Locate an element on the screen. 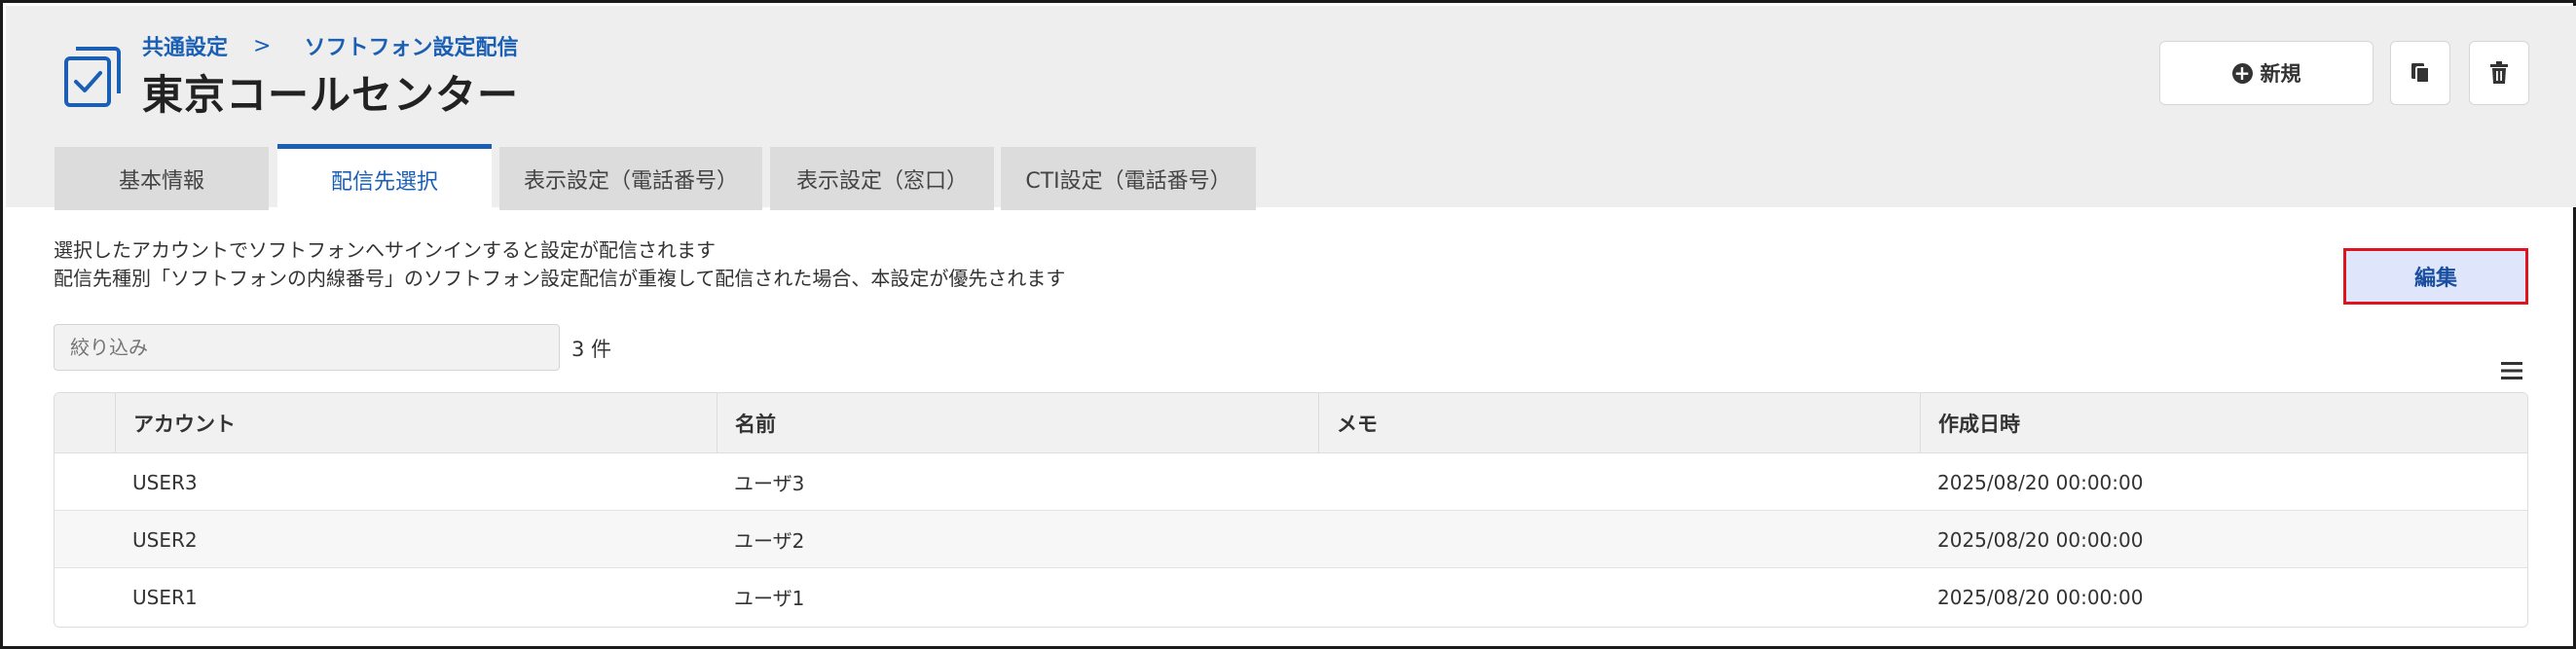 This screenshot has height=649, width=2576. breadcrumb-current-link: ソフトフォン設定配信 is located at coordinates (411, 45).